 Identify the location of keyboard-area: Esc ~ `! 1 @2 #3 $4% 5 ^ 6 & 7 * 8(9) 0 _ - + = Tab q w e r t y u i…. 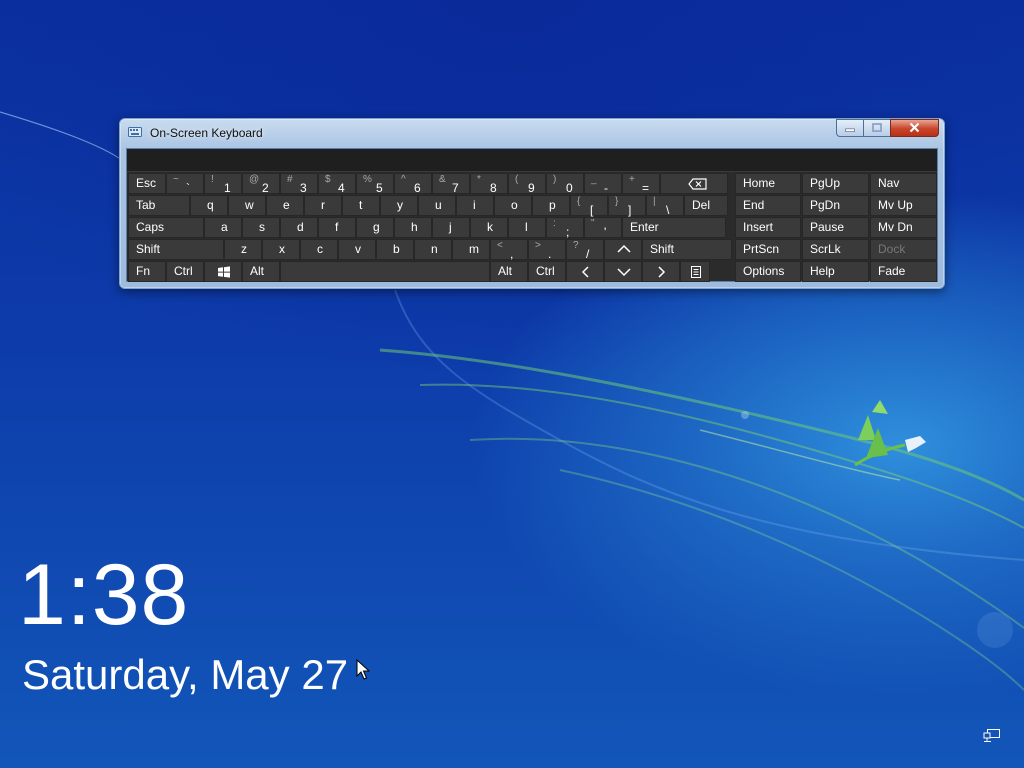
(532, 215).